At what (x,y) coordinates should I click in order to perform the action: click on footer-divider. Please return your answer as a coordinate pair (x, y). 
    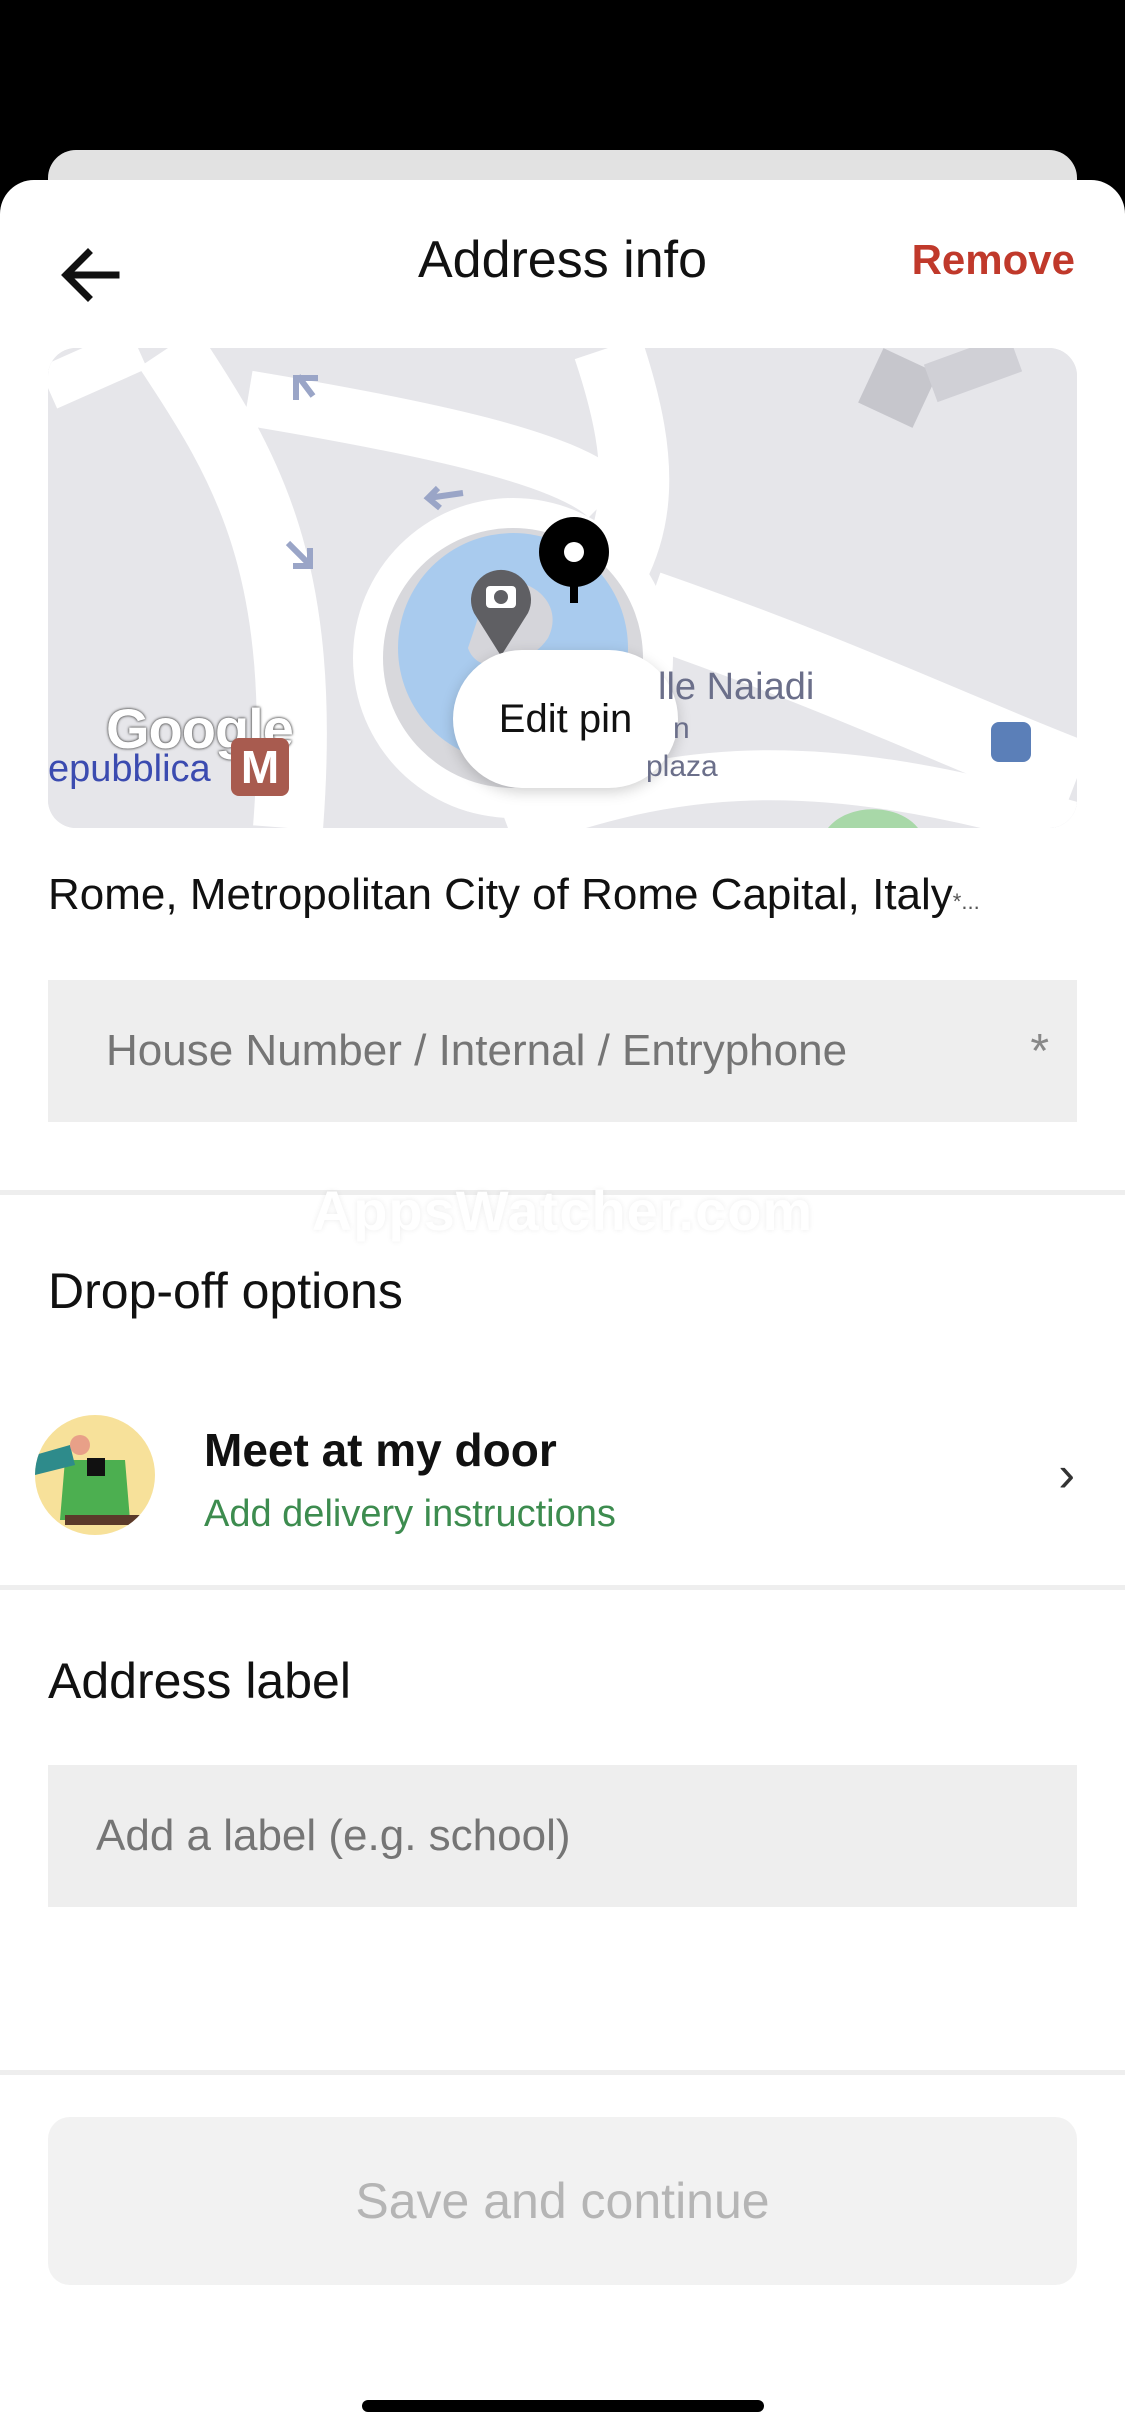
    Looking at the image, I should click on (562, 2072).